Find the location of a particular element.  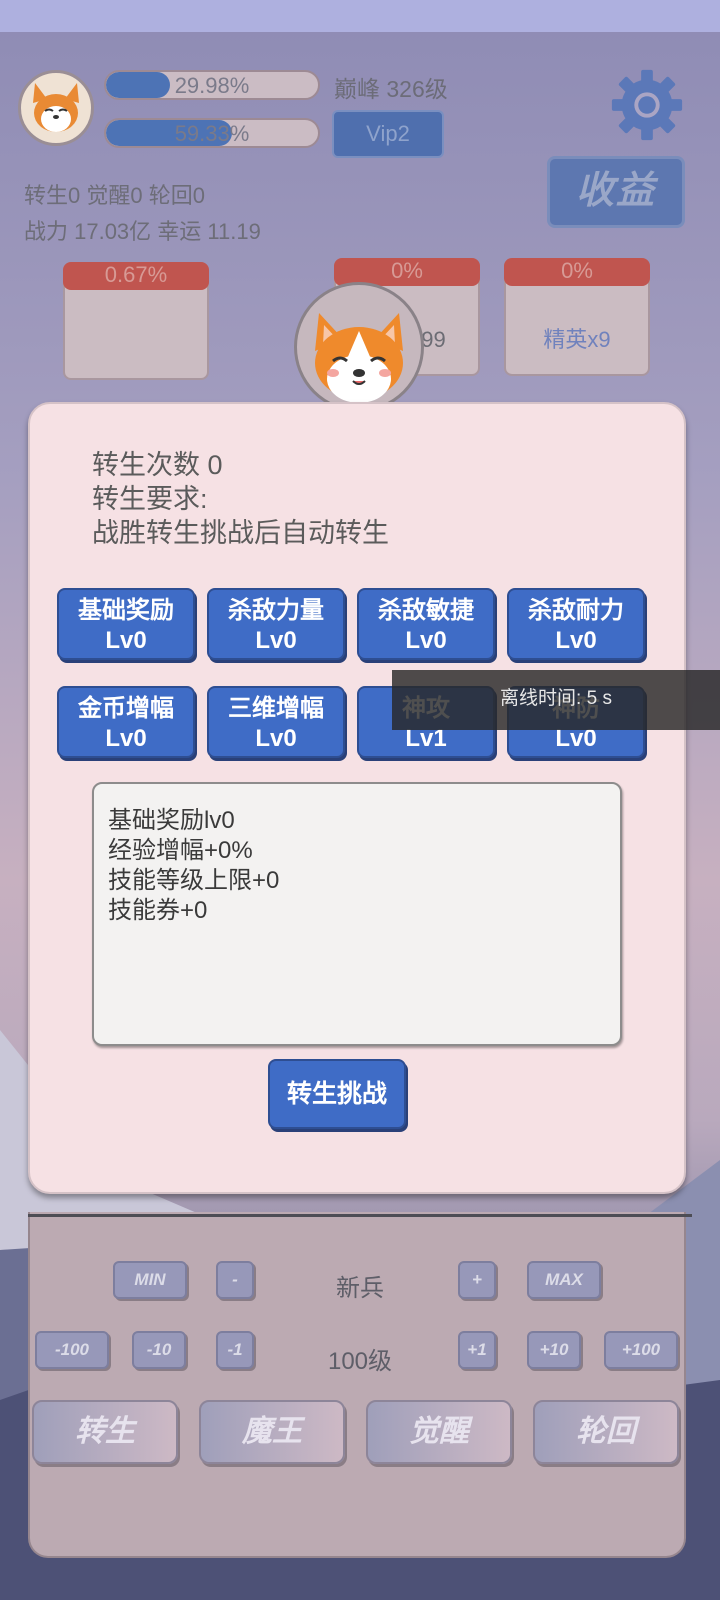

pet-portrait is located at coordinates (359, 347).